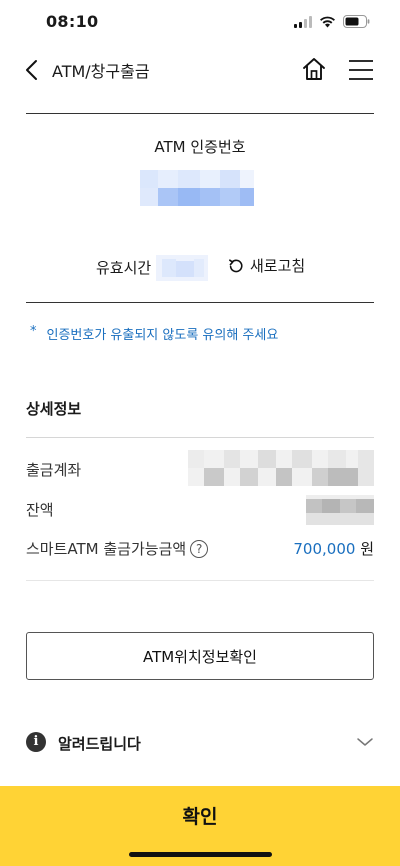 The height and width of the screenshot is (866, 400). I want to click on currency-label: 원, so click(367, 549).